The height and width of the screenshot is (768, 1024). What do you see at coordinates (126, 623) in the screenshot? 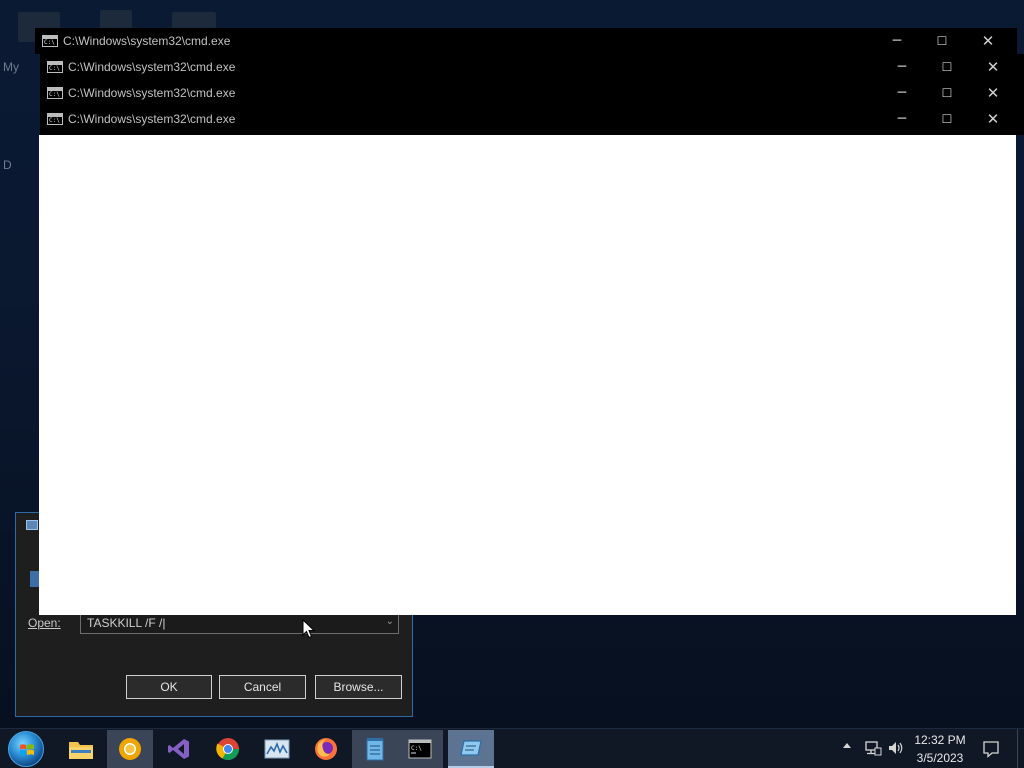
I see `open-input-value: TASKKILL /F /|` at bounding box center [126, 623].